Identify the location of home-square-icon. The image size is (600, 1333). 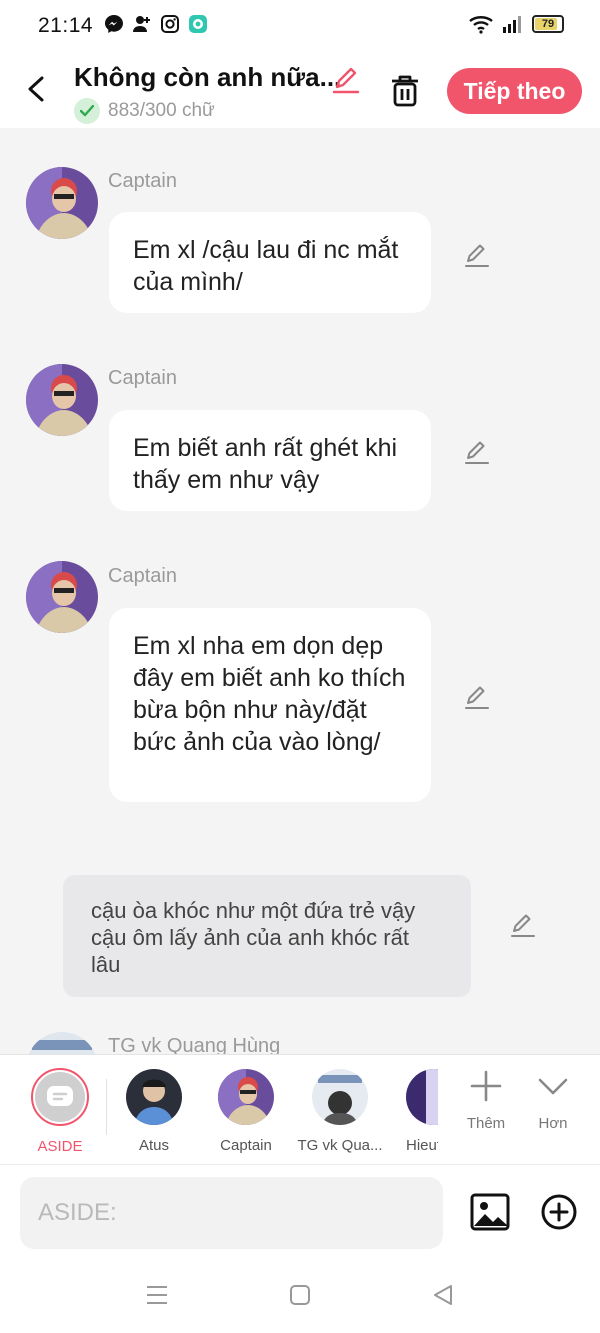
(300, 1295).